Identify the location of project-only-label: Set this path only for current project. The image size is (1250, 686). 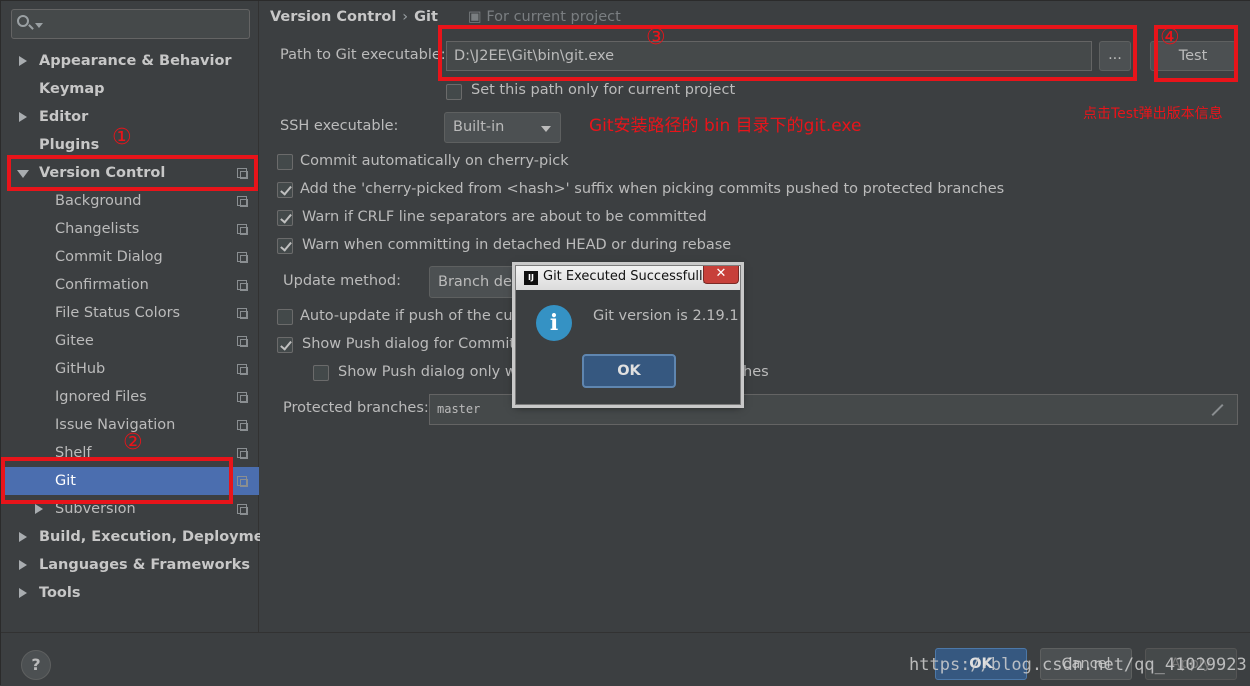
(603, 90).